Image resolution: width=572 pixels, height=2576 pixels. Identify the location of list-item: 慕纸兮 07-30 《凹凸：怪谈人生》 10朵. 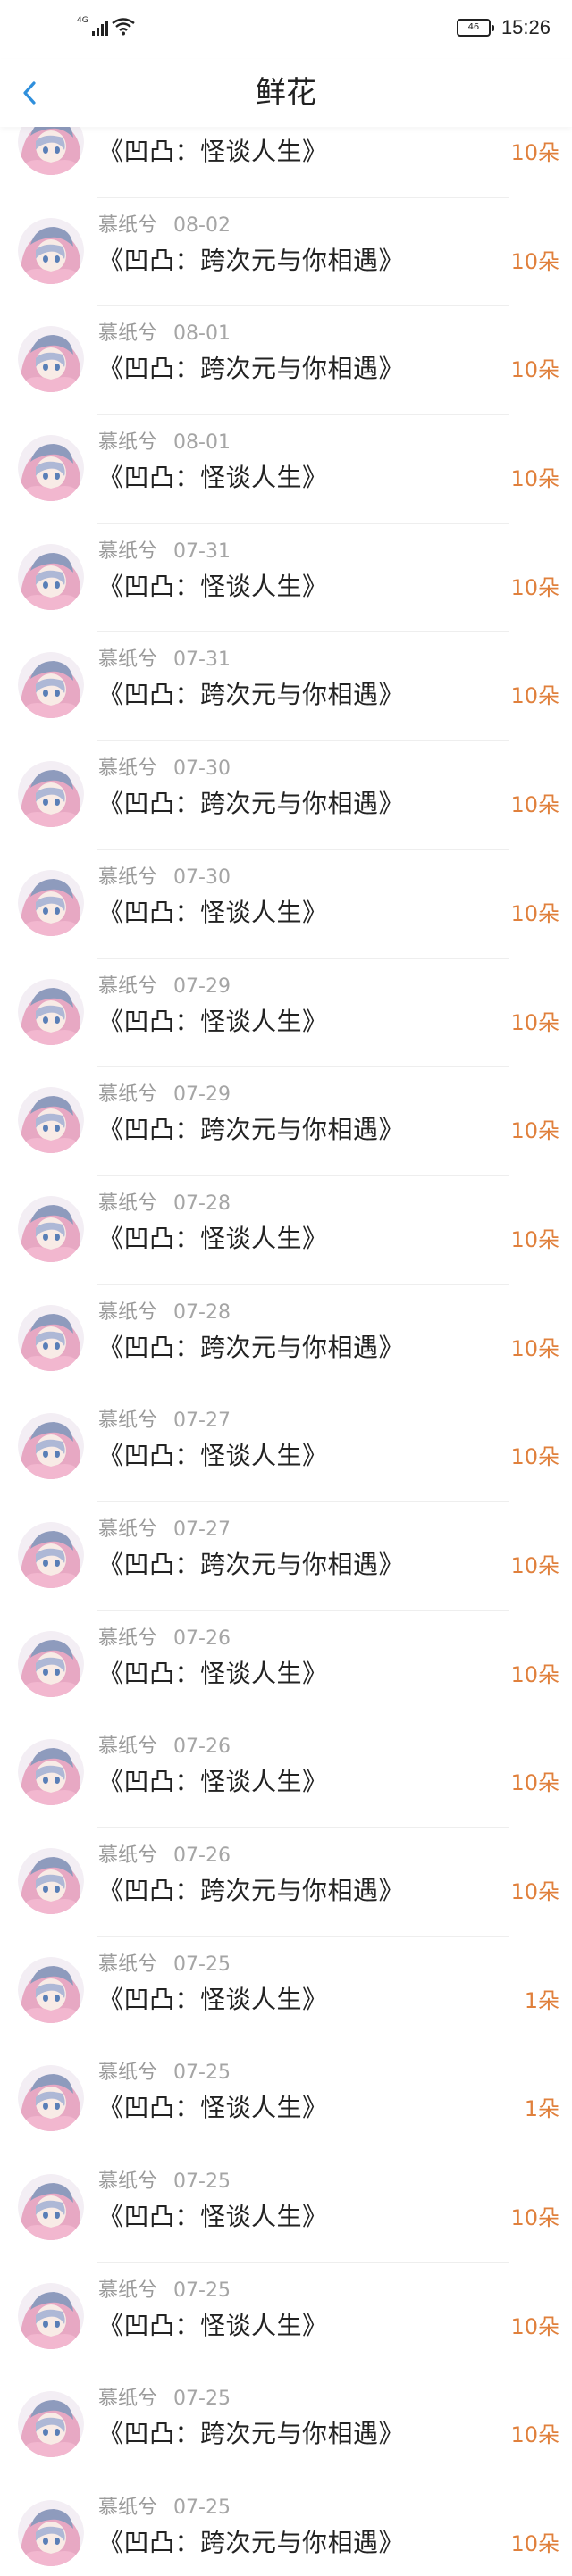
(286, 905).